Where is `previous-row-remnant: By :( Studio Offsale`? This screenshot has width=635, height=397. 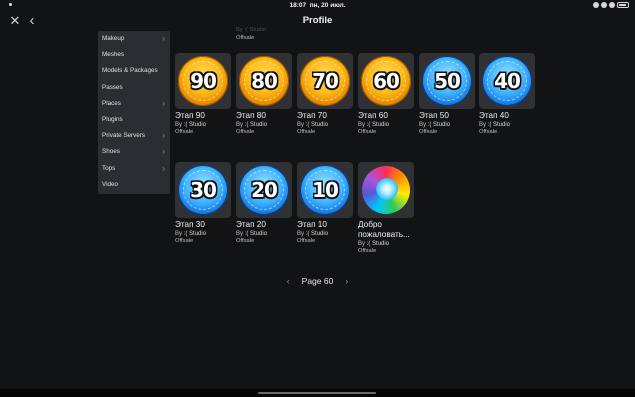 previous-row-remnant: By :( Studio Offsale is located at coordinates (251, 34).